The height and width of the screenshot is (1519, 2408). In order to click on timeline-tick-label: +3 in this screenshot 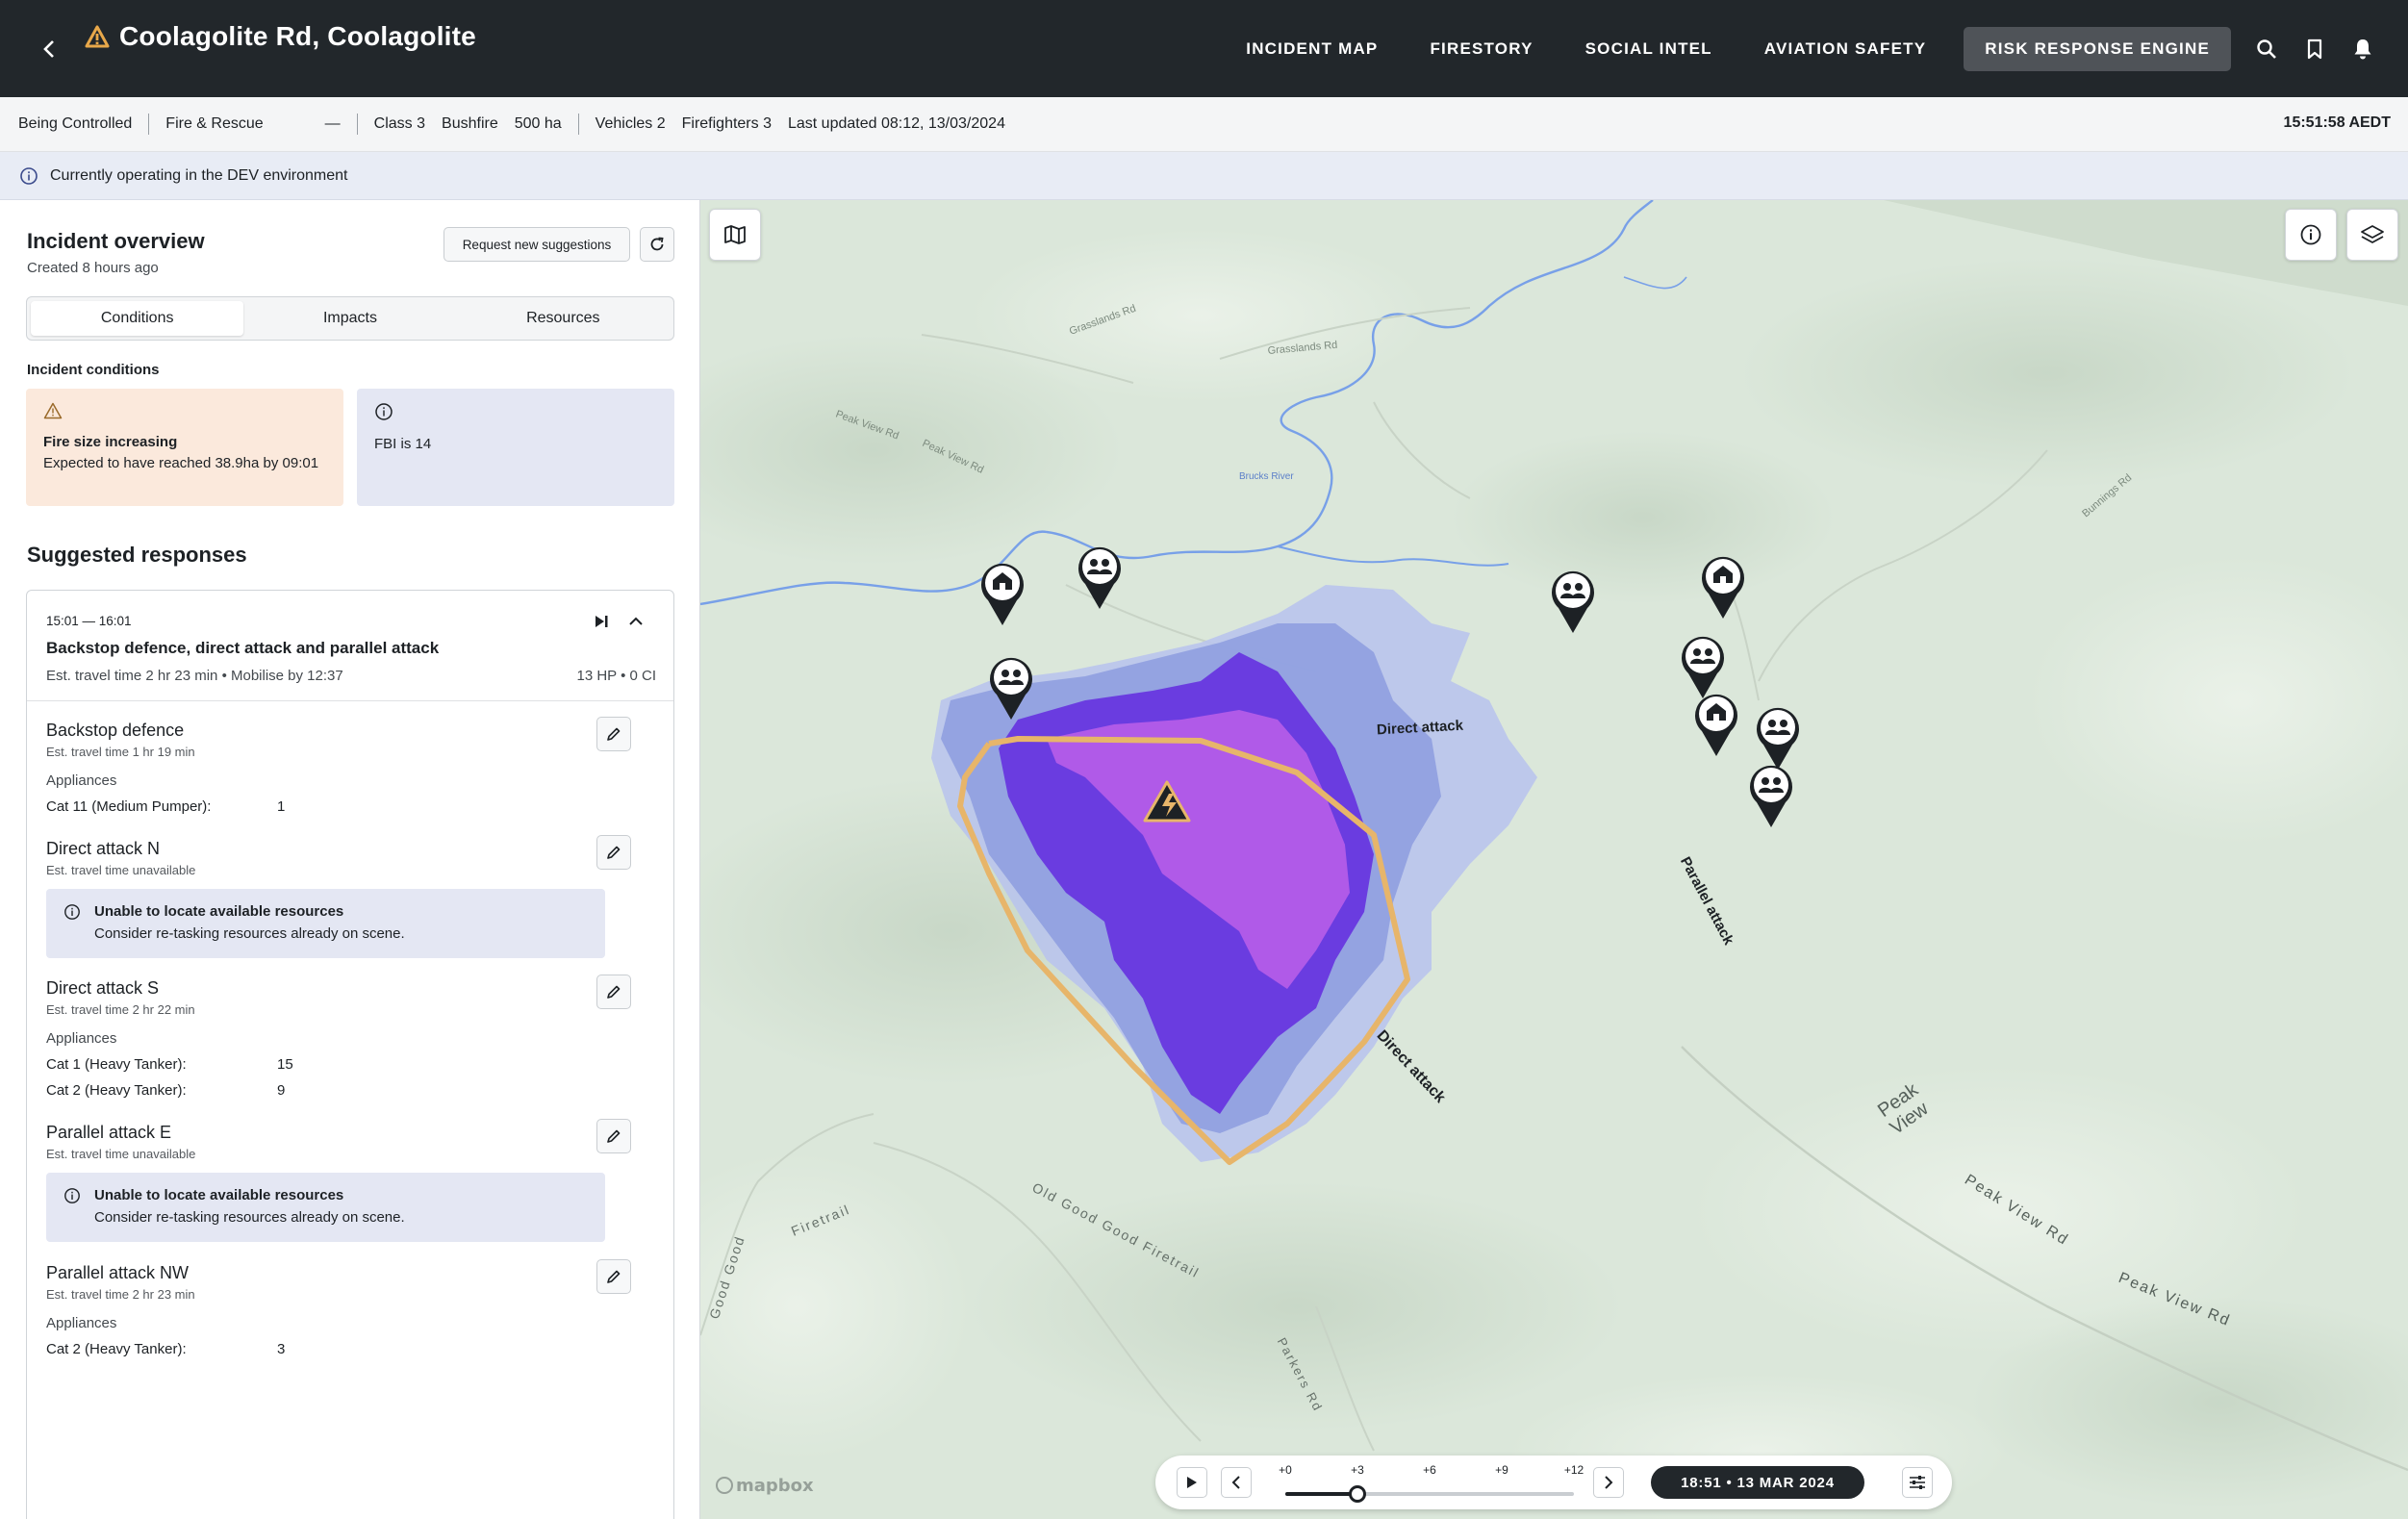, I will do `click(1357, 1470)`.